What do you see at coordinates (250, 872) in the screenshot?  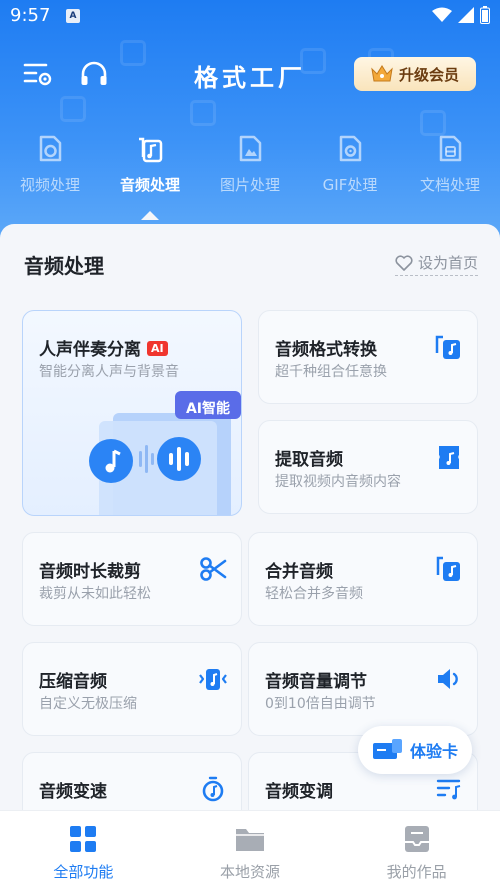 I see `nav-local-resources-label: 本地资源` at bounding box center [250, 872].